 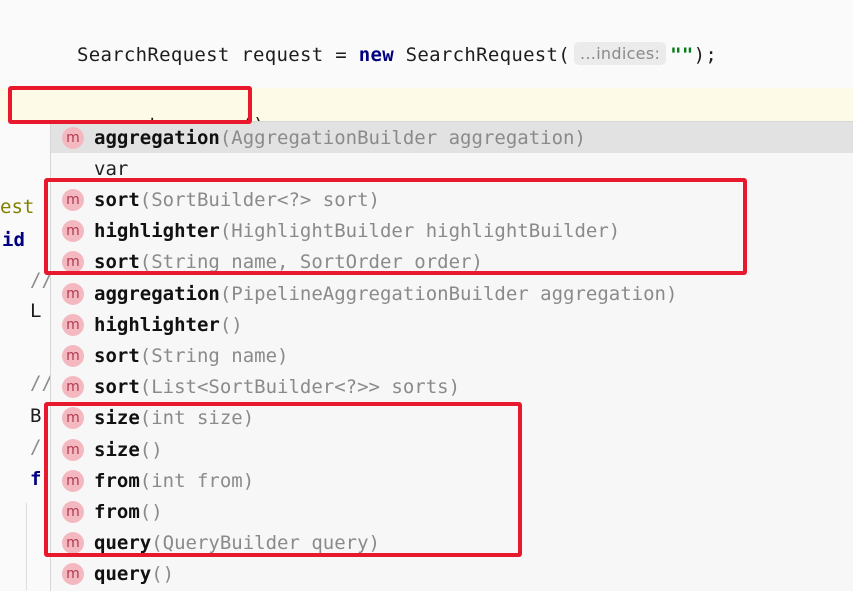 I want to click on completion-item: m query(), so click(x=452, y=574).